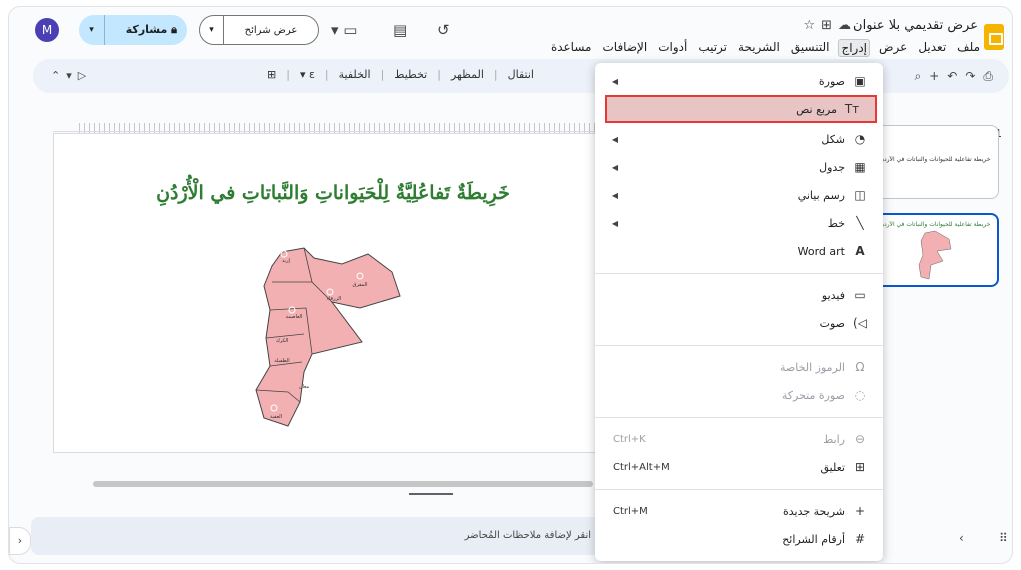  Describe the element at coordinates (759, 48) in the screenshot. I see `menu-slide: الشريحة` at that location.